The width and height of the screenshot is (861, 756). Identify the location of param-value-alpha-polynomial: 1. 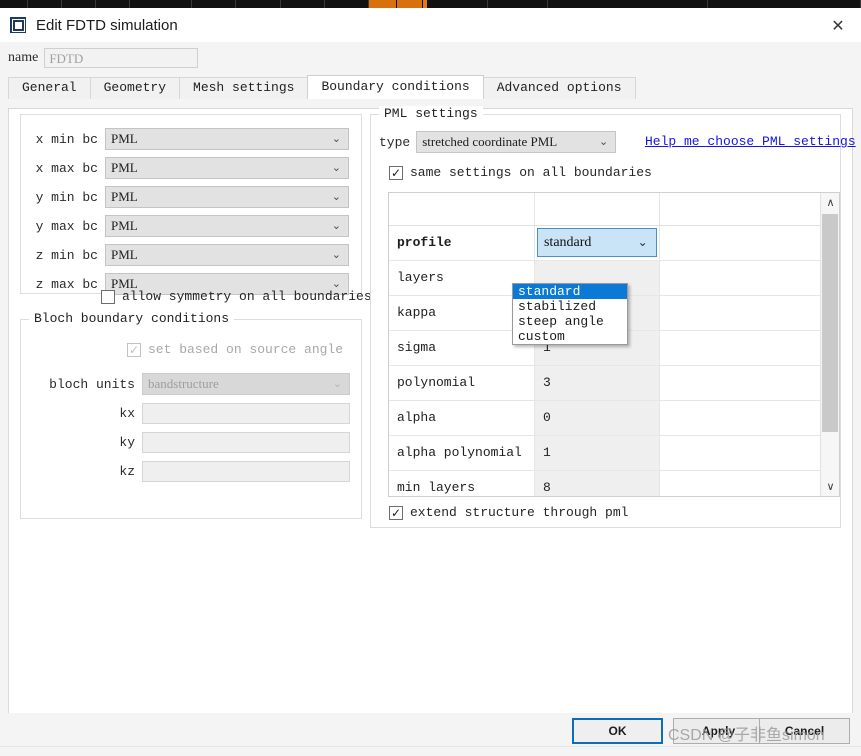
(597, 453).